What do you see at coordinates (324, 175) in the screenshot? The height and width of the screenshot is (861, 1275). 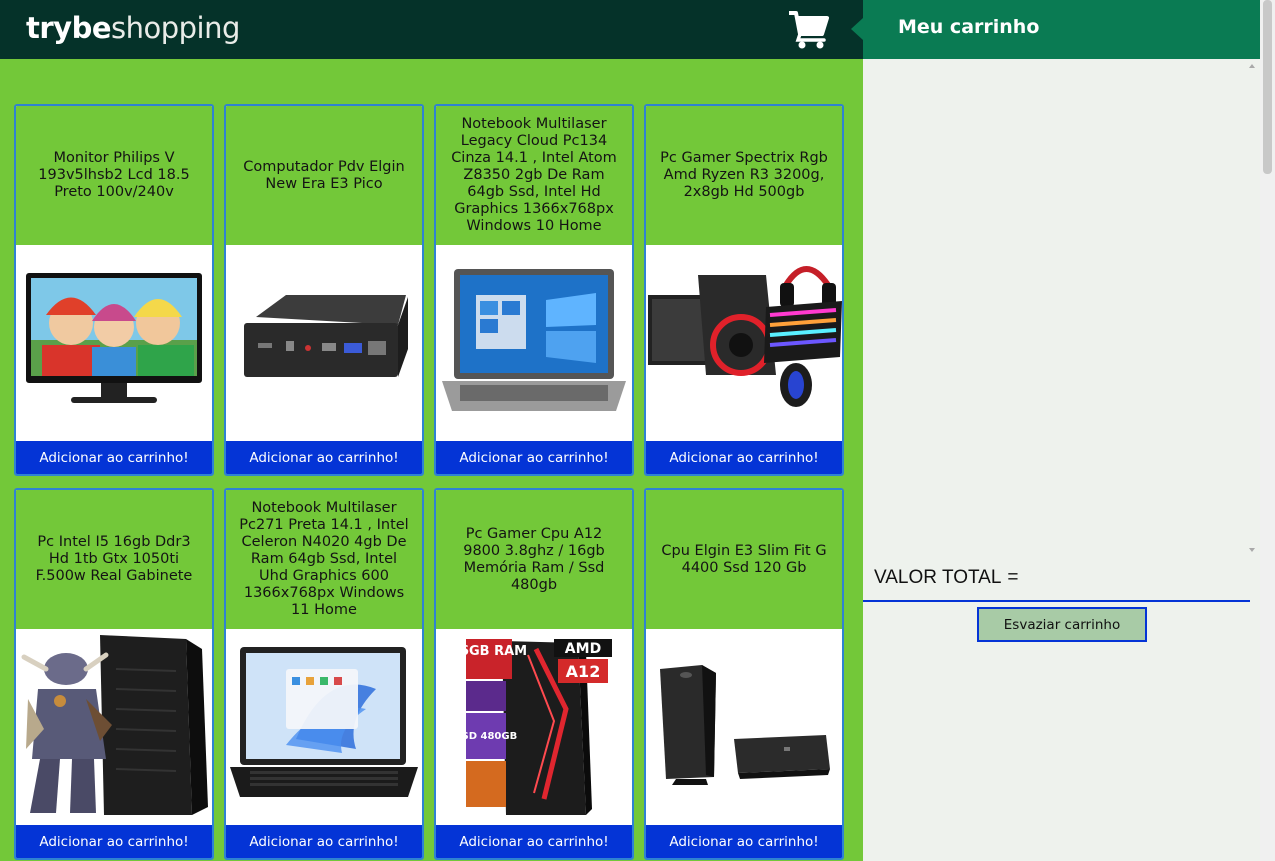 I see `product-title: Computador Pdv Elgin New Era E3 Pico` at bounding box center [324, 175].